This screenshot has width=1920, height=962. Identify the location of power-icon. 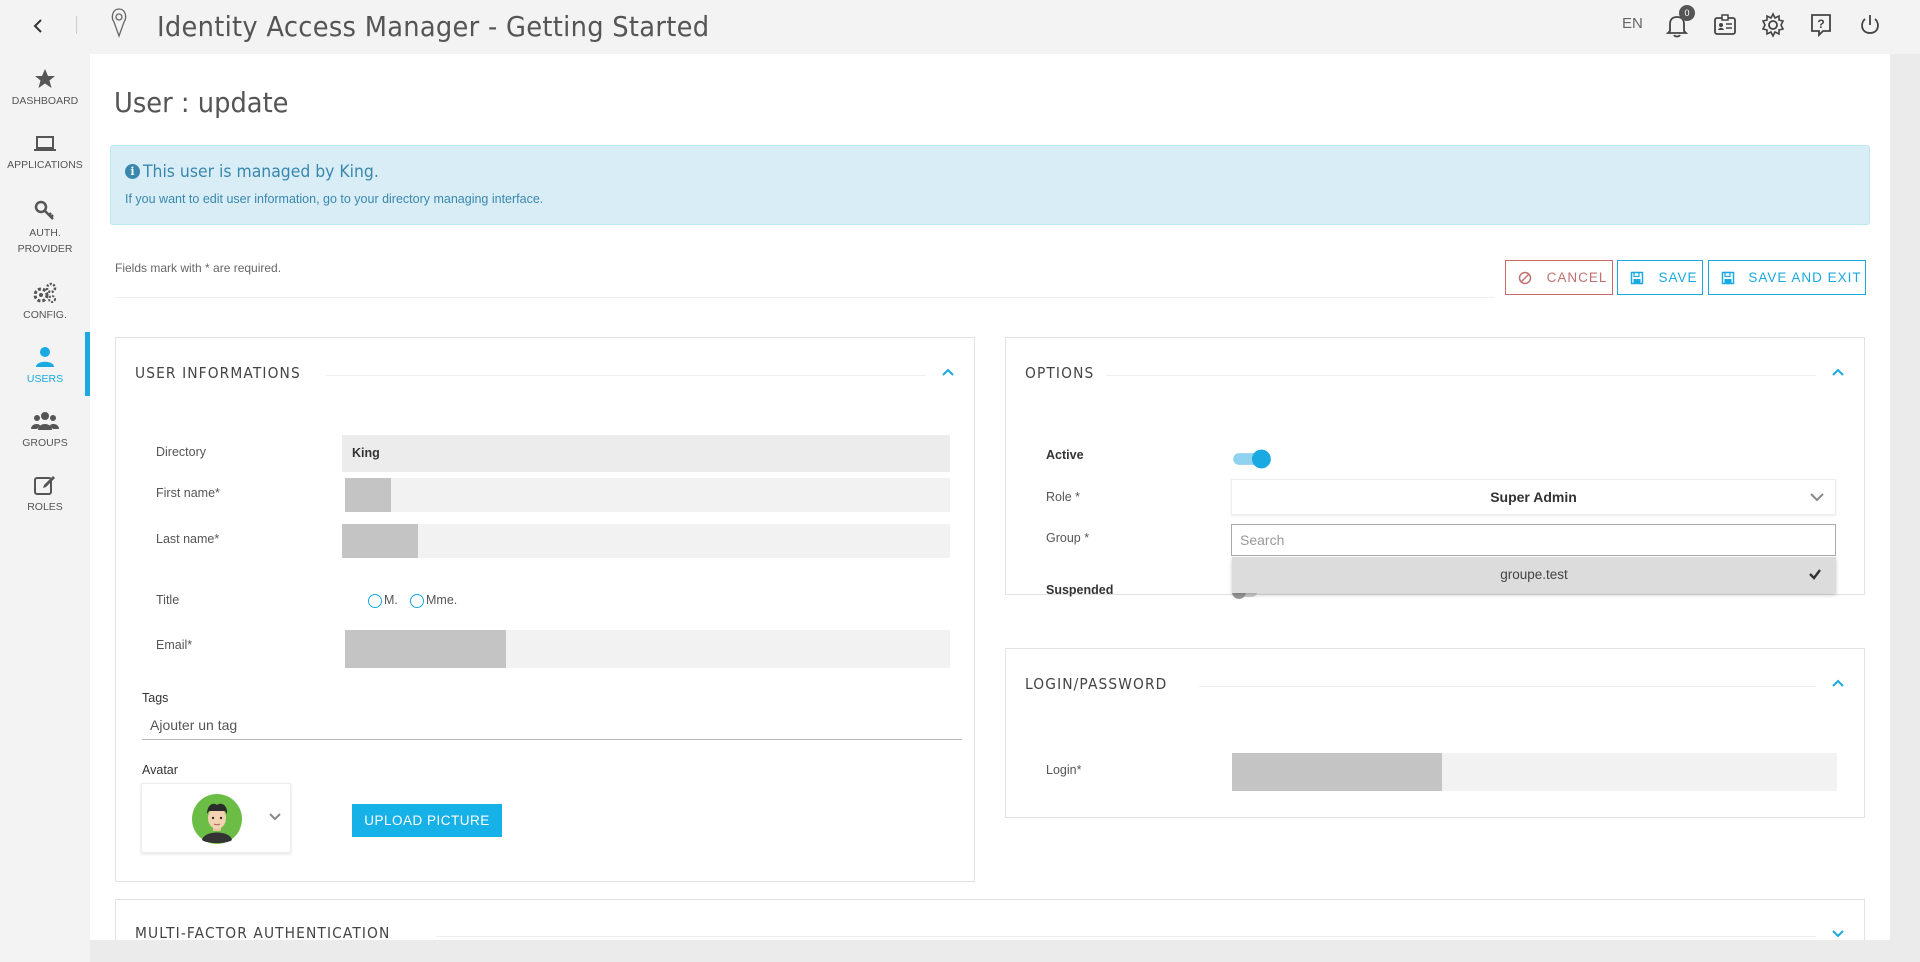
(1870, 25).